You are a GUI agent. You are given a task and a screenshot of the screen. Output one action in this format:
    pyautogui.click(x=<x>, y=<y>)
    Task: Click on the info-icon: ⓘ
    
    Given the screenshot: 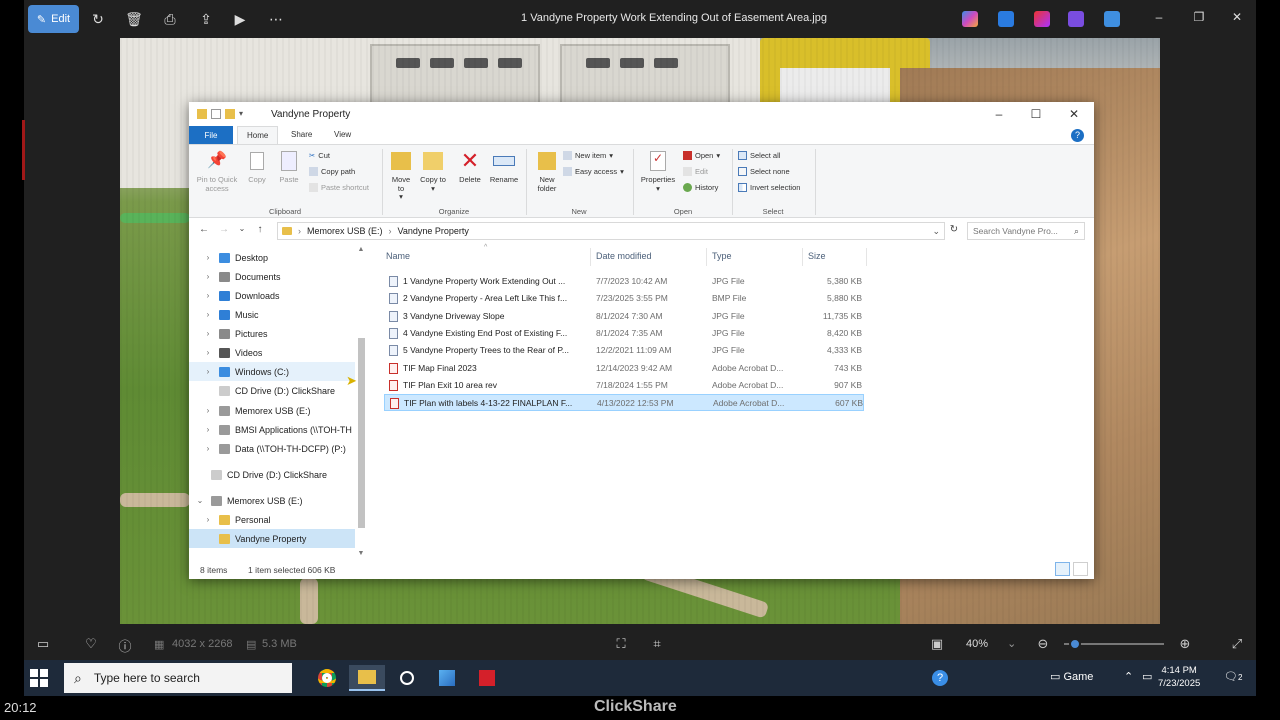 What is the action you would take?
    pyautogui.click(x=125, y=645)
    